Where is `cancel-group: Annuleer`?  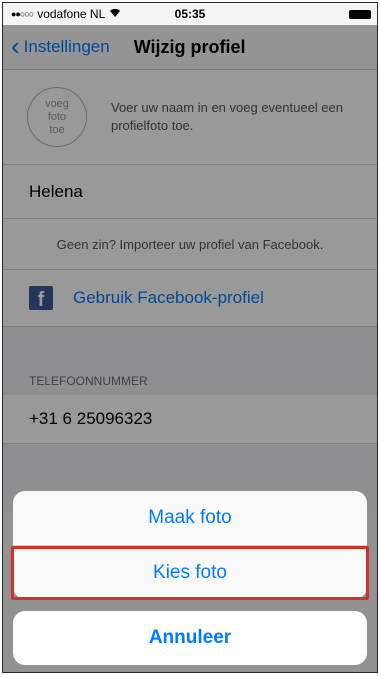
cancel-group: Annuleer is located at coordinates (190, 638).